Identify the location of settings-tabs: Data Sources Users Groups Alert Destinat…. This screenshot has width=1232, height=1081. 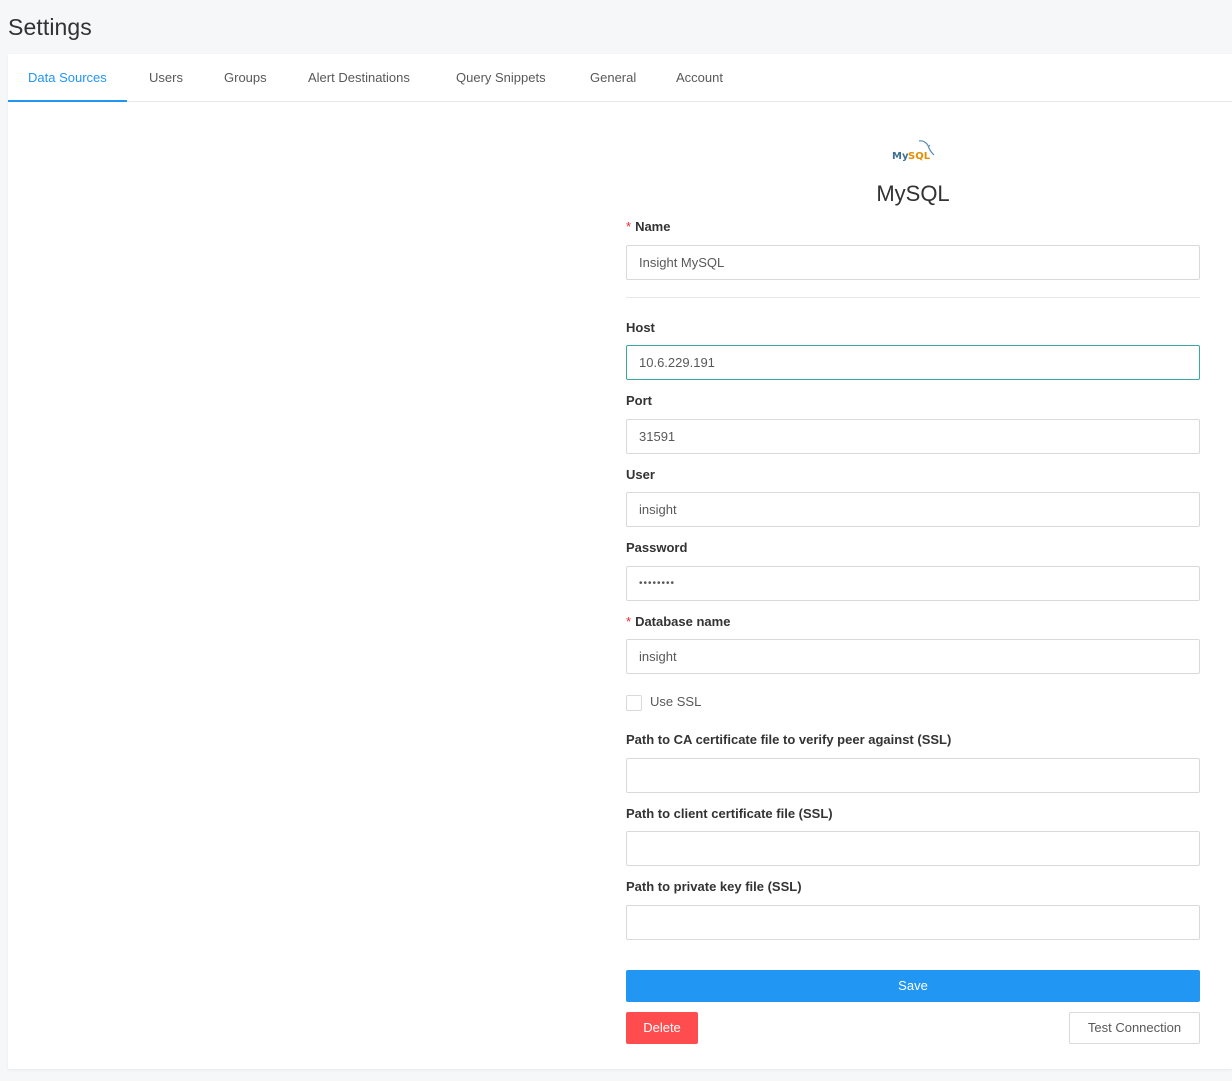
(620, 78).